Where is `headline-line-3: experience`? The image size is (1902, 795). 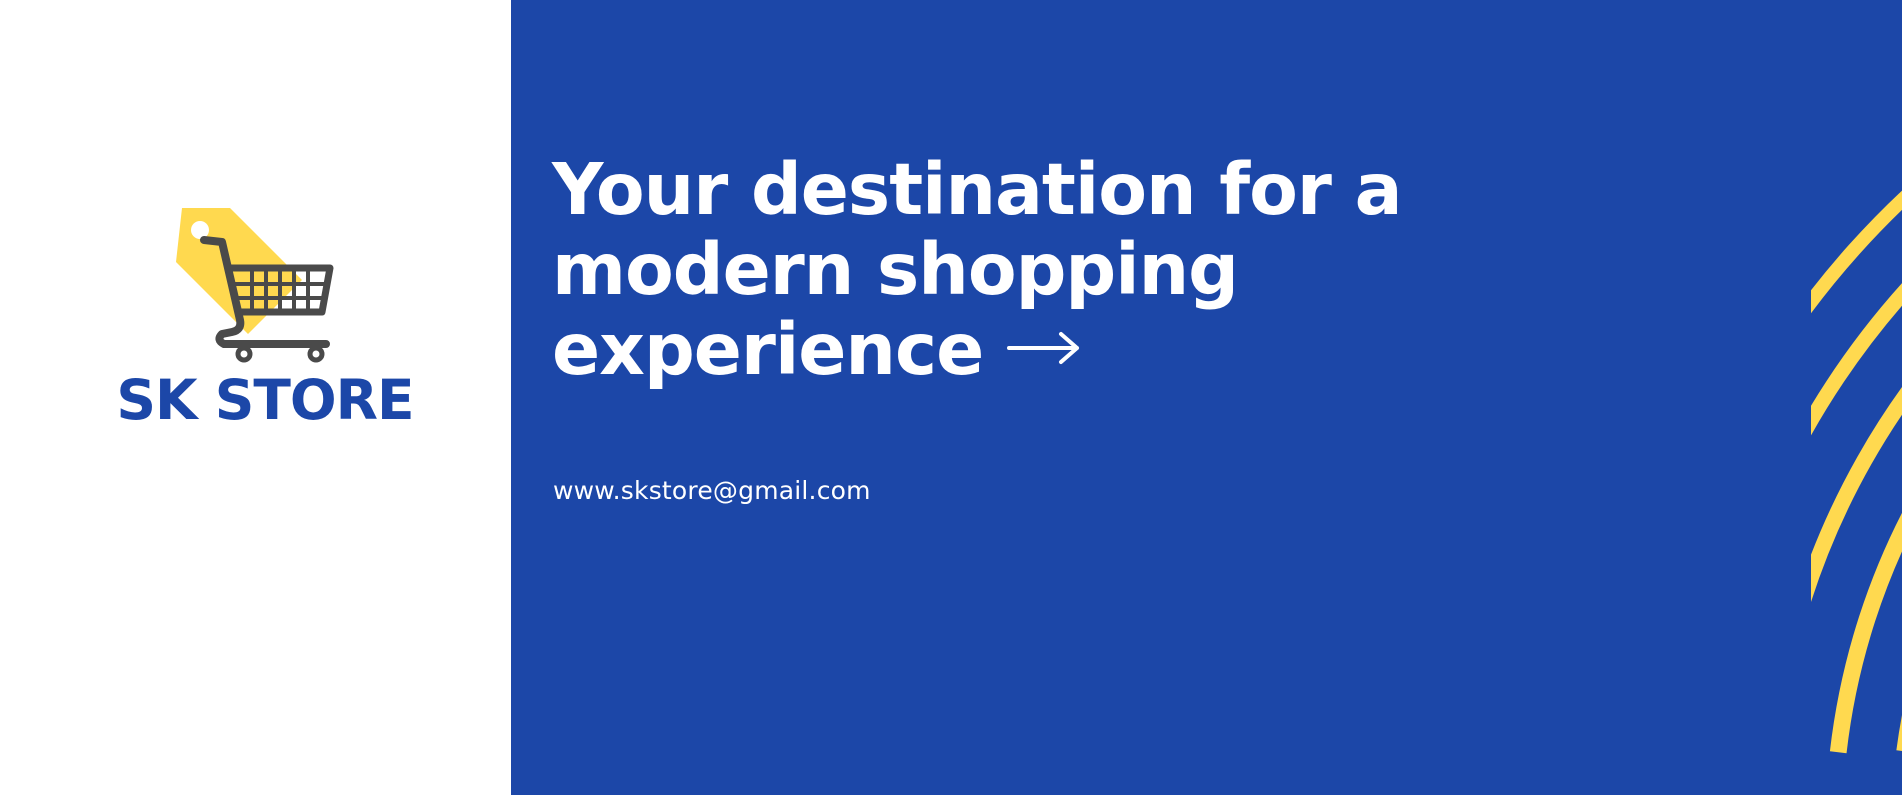 headline-line-3: experience is located at coordinates (768, 349).